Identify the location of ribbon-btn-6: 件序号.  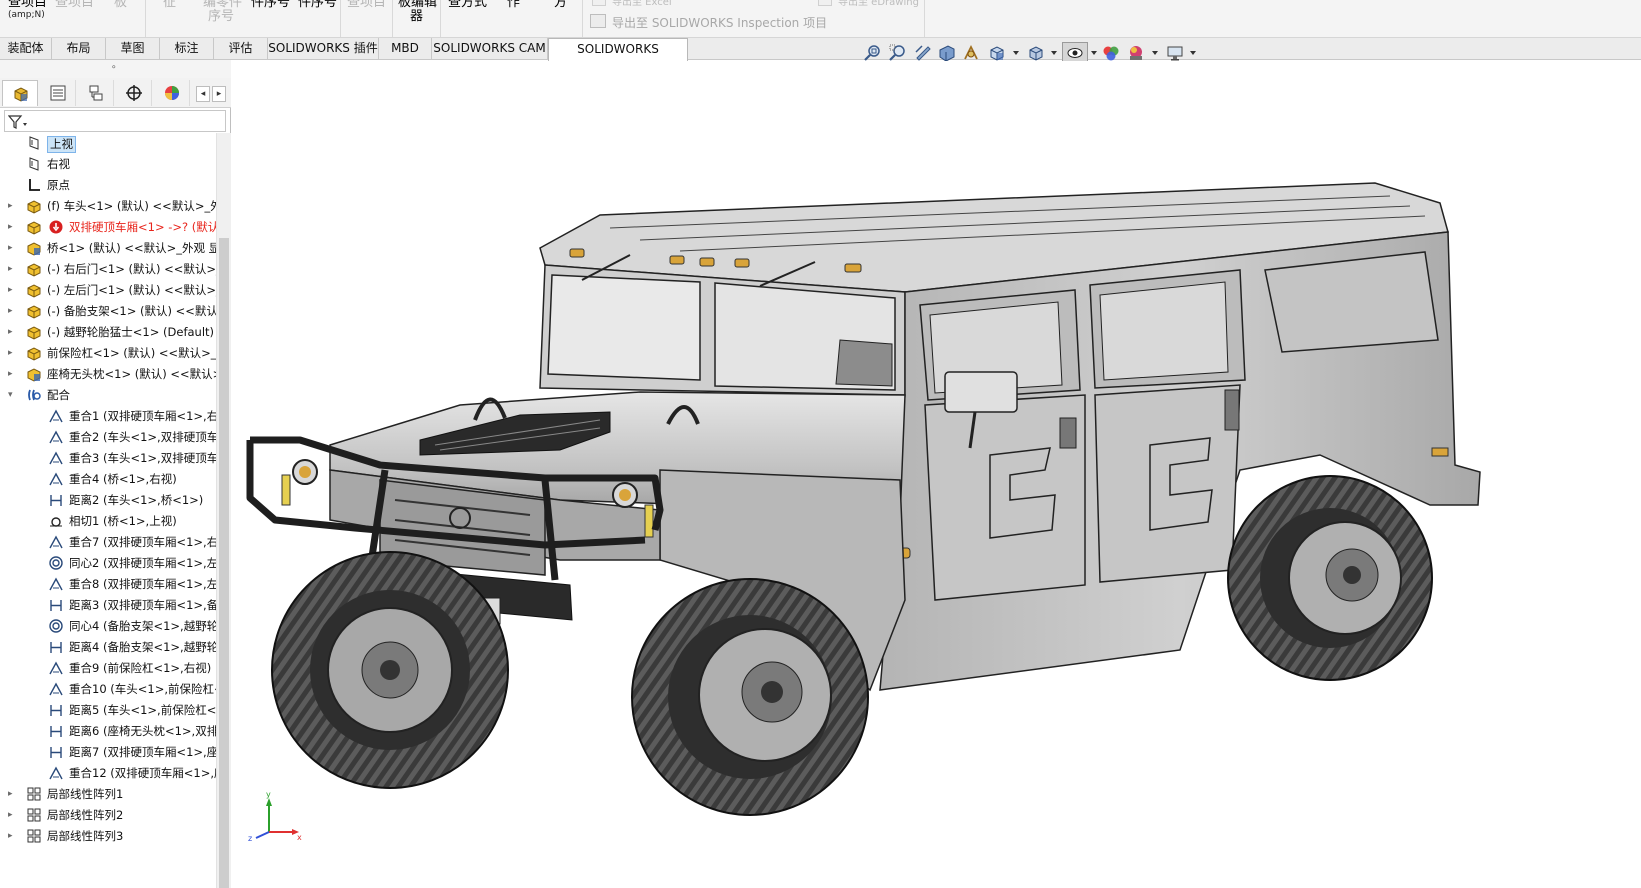
(317, 5).